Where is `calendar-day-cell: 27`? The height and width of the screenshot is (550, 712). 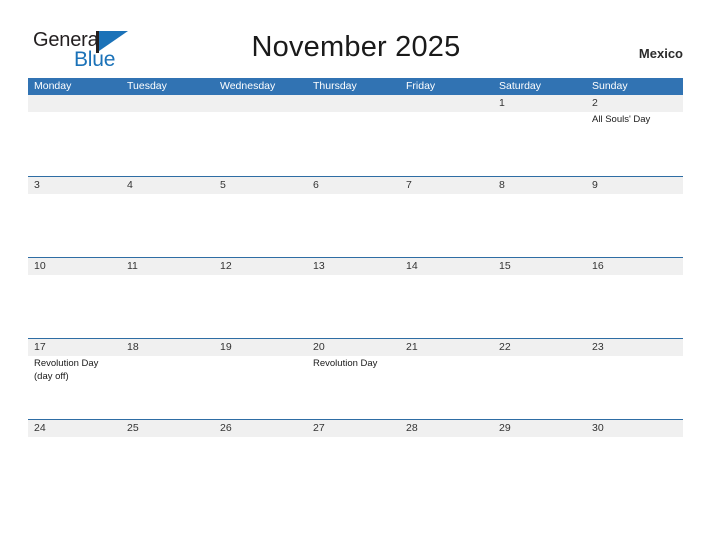
calendar-day-cell: 27 is located at coordinates (353, 459).